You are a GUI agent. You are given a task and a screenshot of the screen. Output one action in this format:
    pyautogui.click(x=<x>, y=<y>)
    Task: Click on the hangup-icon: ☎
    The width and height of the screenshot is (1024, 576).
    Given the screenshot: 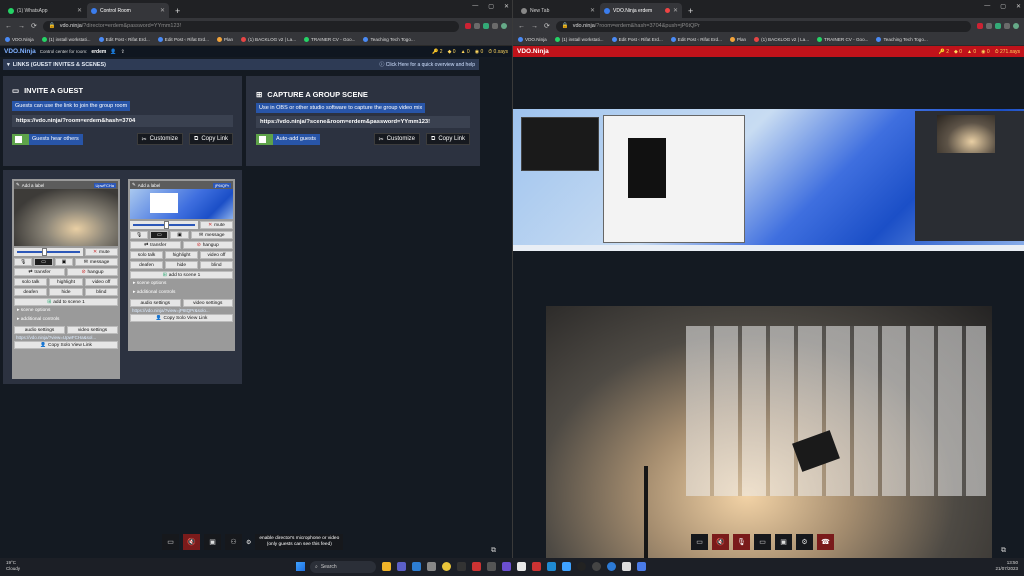 What is the action you would take?
    pyautogui.click(x=825, y=542)
    